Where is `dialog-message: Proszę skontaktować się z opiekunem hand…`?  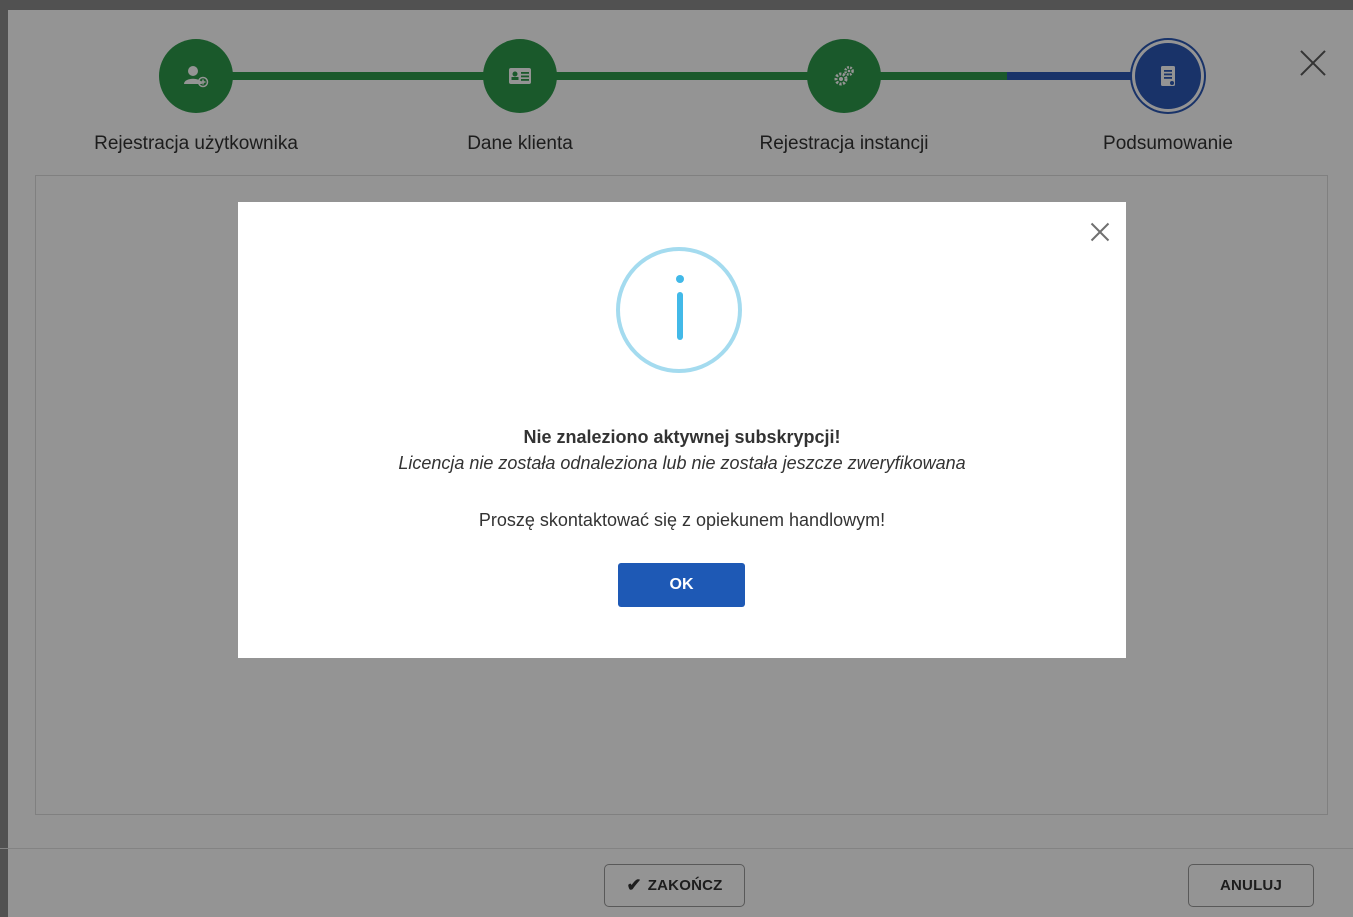
dialog-message: Proszę skontaktować się z opiekunem hand… is located at coordinates (682, 520).